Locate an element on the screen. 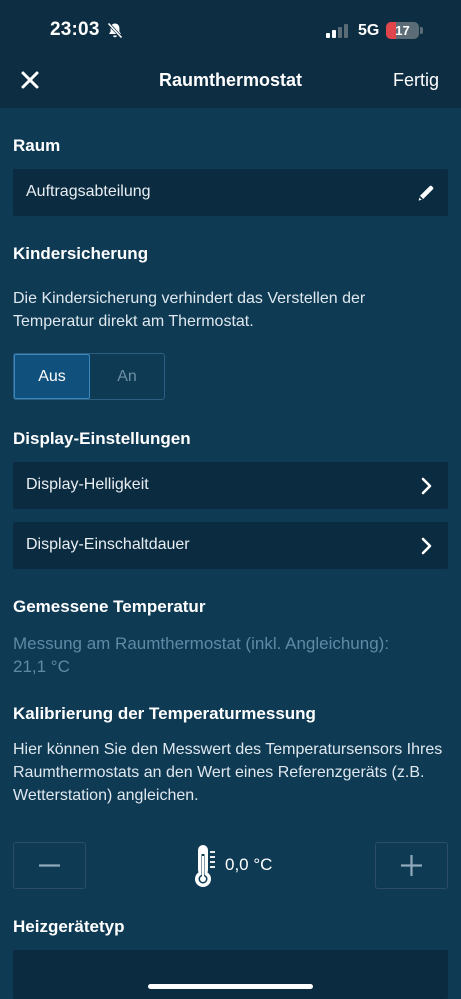 This screenshot has height=999, width=461. heater-type-field is located at coordinates (230, 974).